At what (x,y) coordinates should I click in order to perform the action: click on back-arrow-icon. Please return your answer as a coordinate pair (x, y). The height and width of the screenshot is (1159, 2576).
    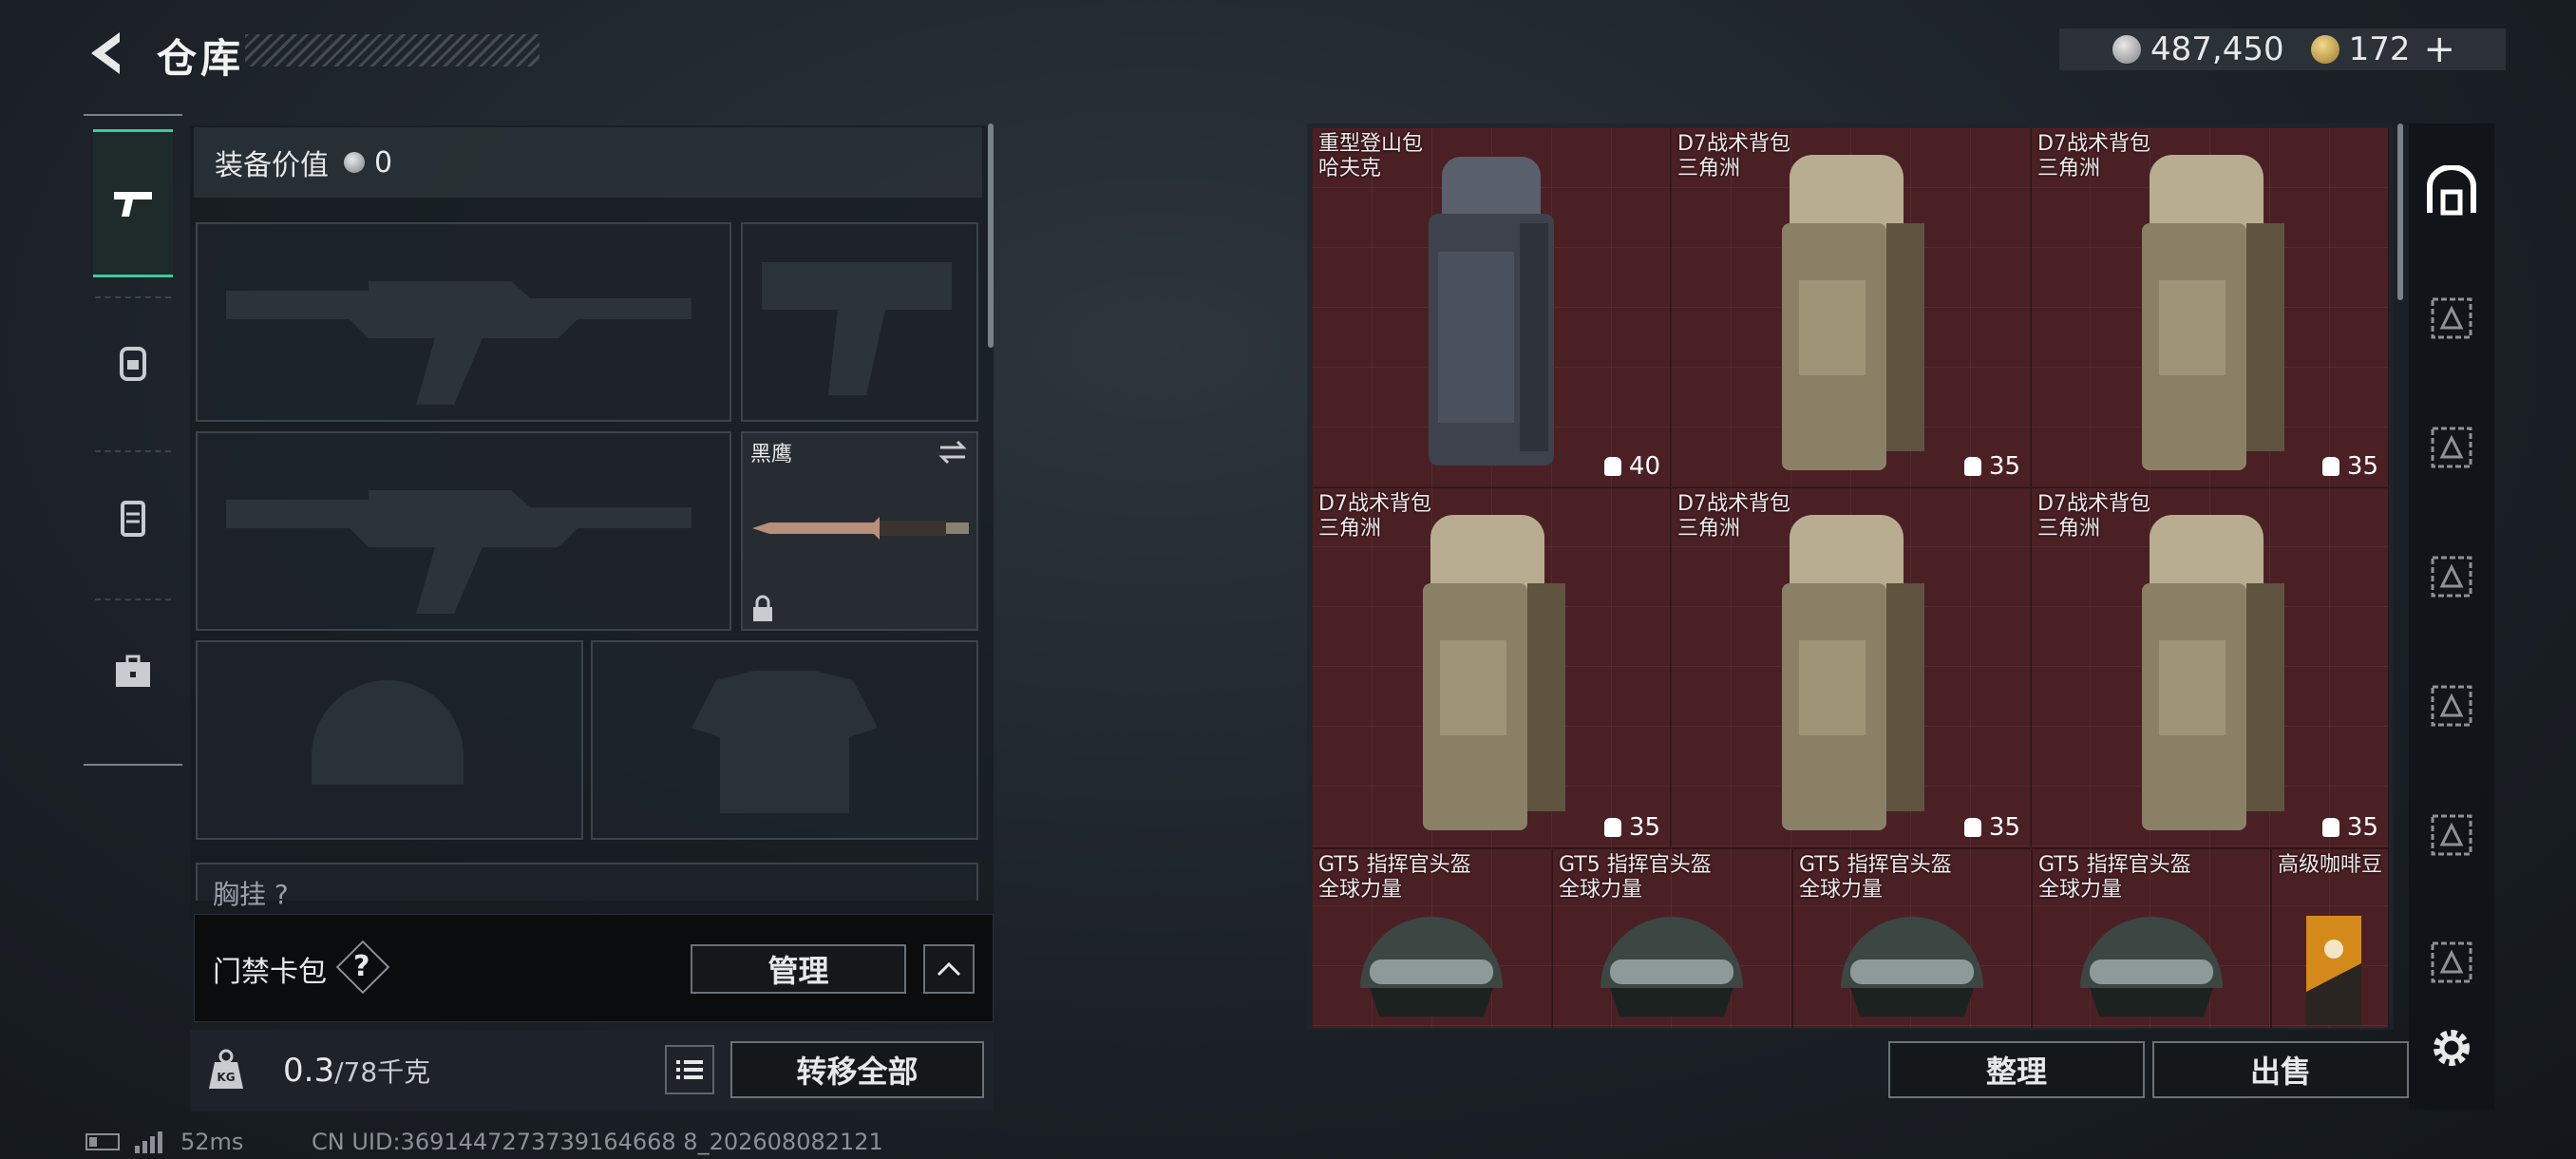
    Looking at the image, I should click on (105, 53).